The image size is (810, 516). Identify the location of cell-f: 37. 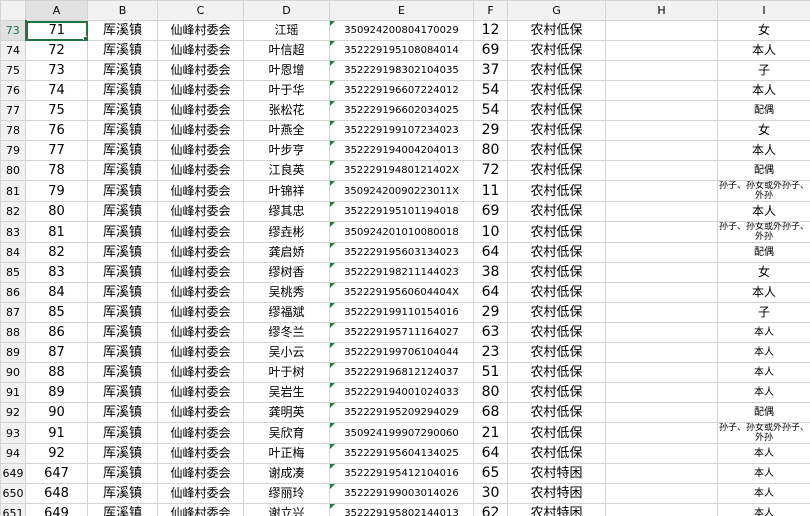
(490, 70).